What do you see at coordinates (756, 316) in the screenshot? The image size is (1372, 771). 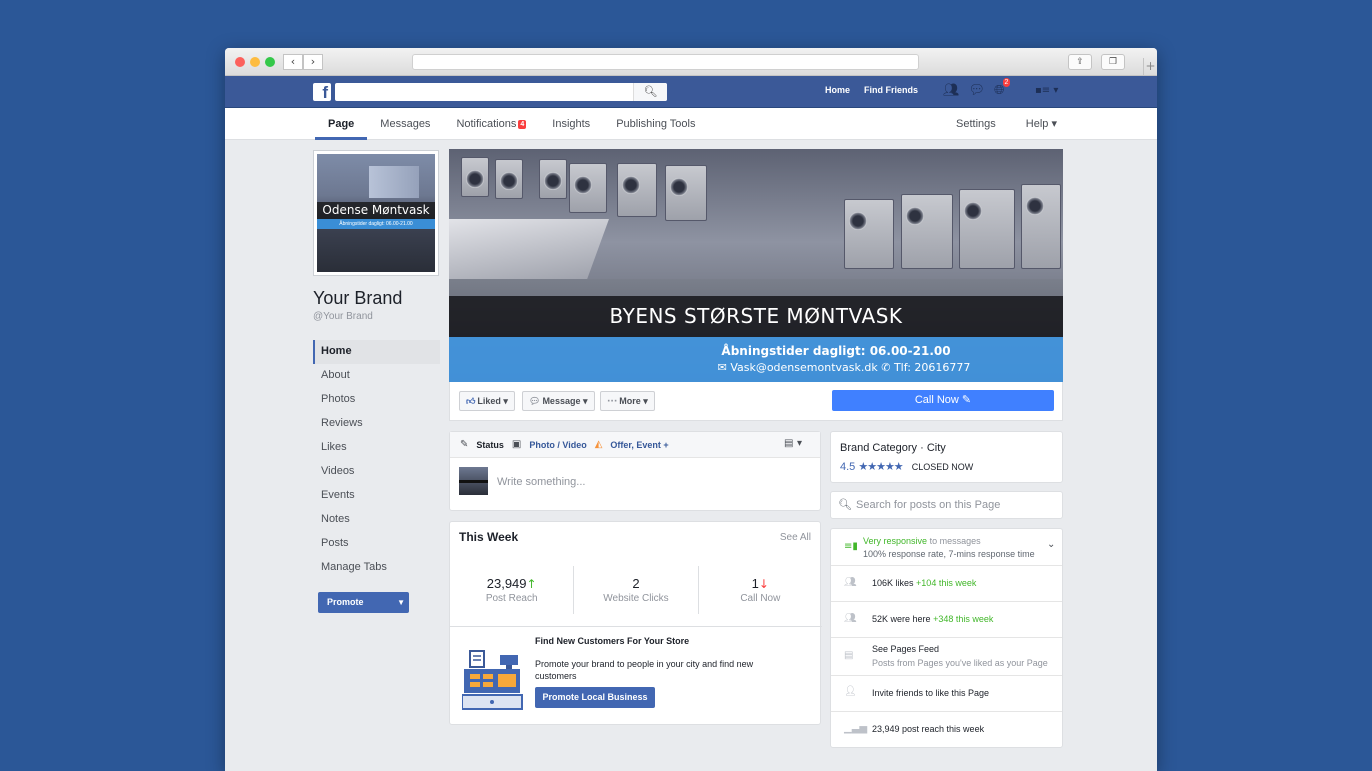 I see `cover-title: BYENS STØRSTE MØNTVASK` at bounding box center [756, 316].